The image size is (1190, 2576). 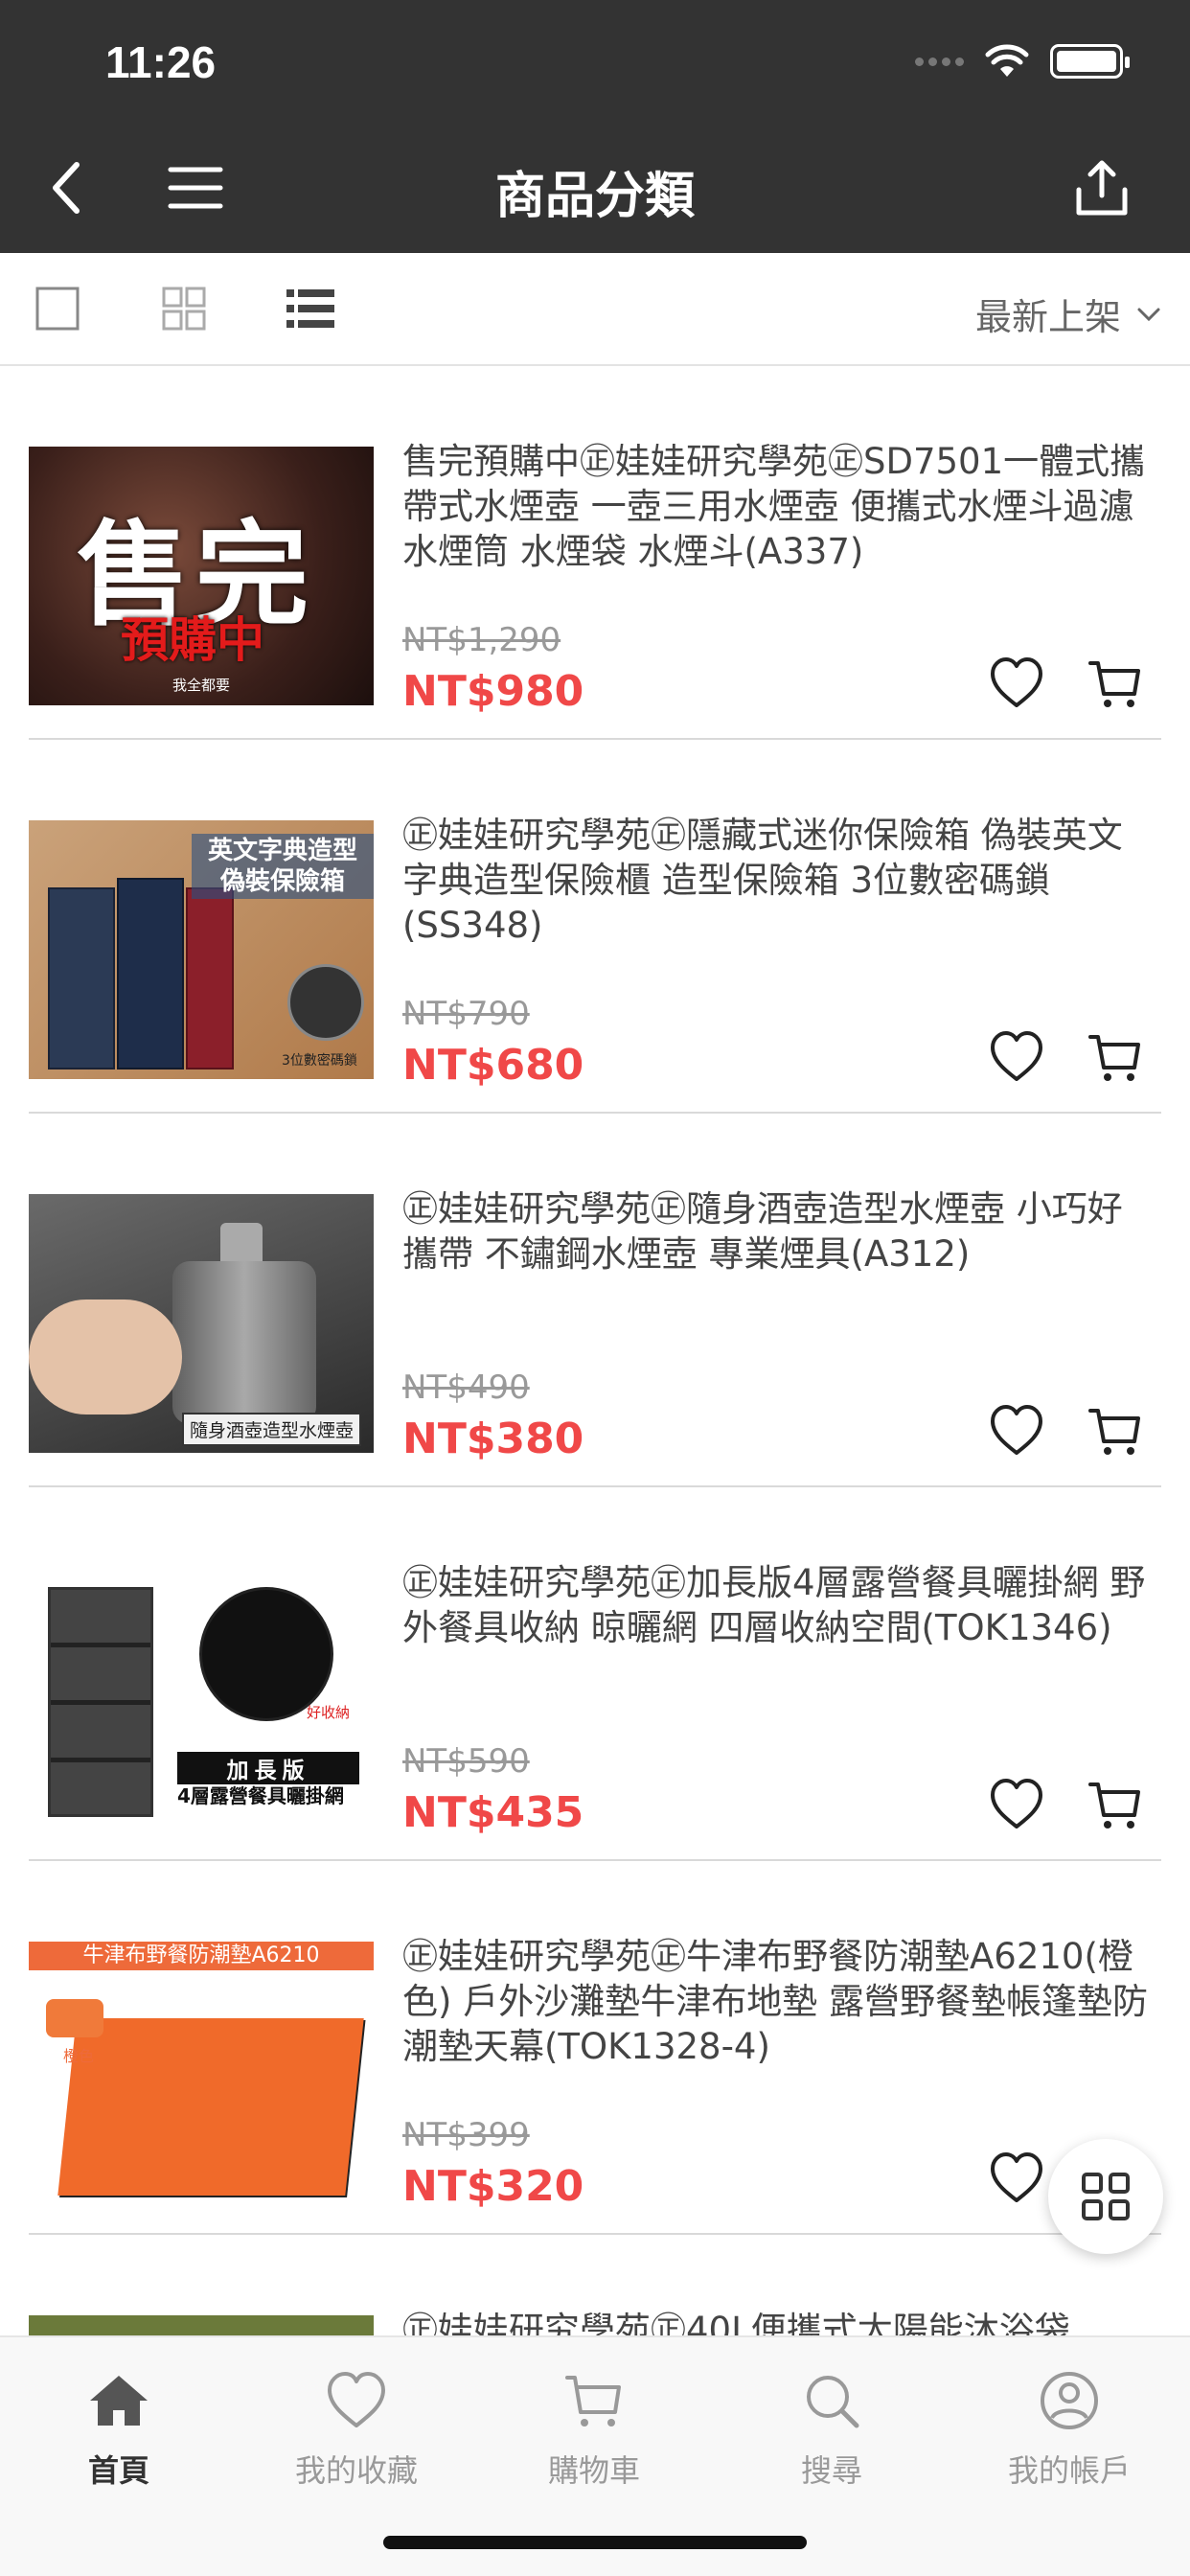 I want to click on status-icons, so click(x=1022, y=62).